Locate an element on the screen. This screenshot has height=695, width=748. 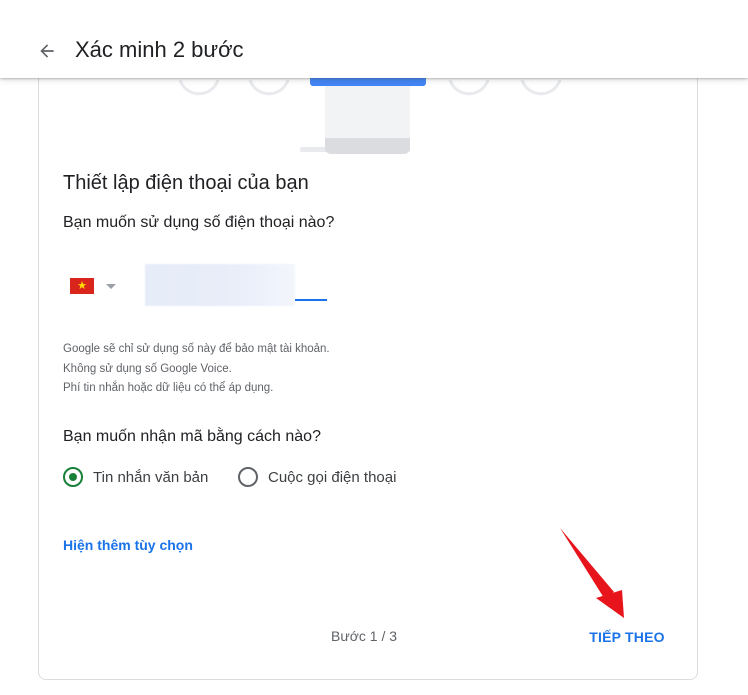
radio-option-phone-call: Cuộc gọi điện thoại is located at coordinates (317, 477).